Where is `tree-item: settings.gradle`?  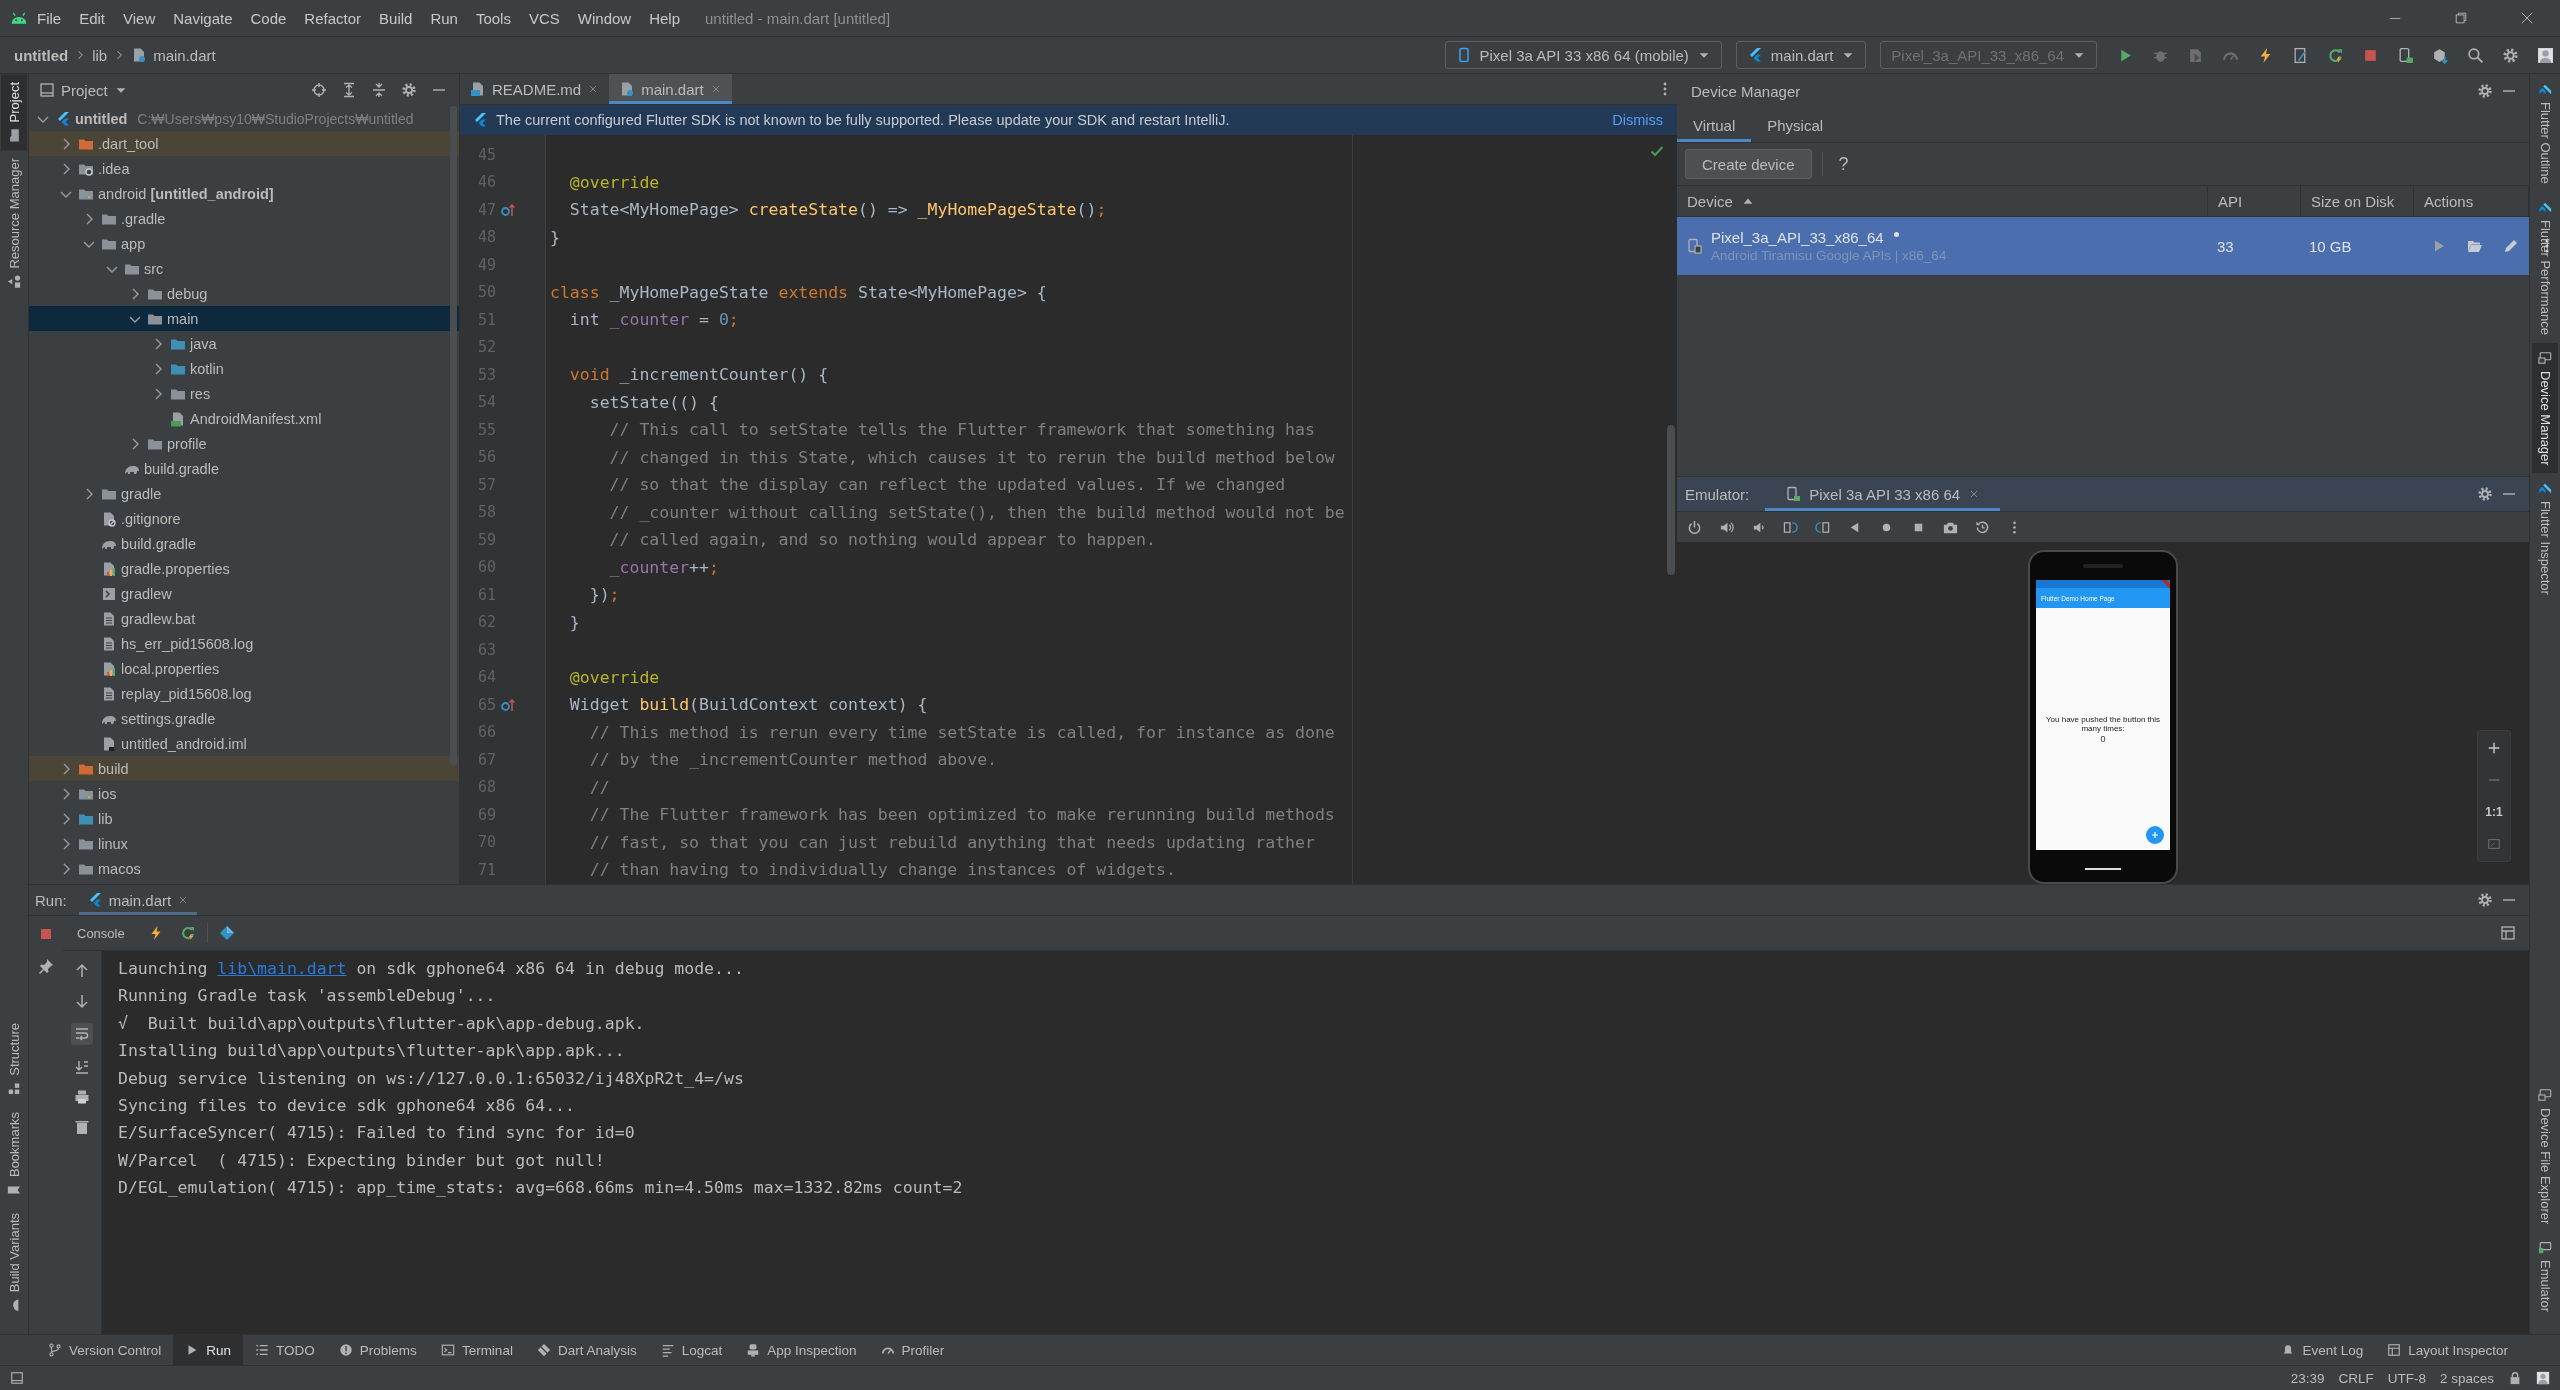 tree-item: settings.gradle is located at coordinates (244, 718).